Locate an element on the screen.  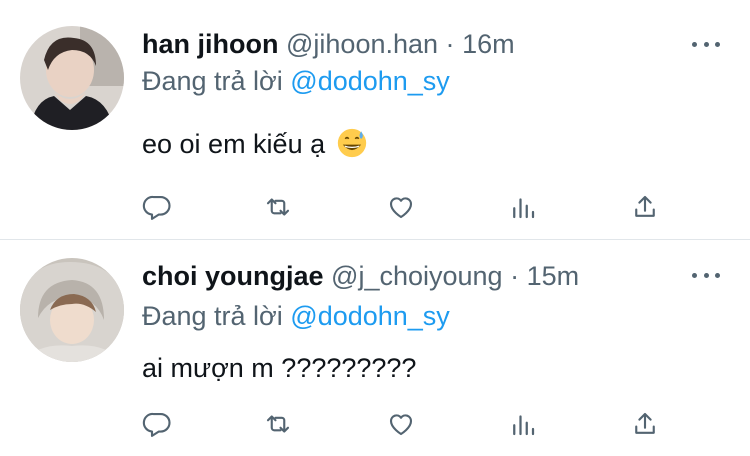
tweet-header: choi youngjae @j_choiyoung · 15m is located at coordinates (360, 276).